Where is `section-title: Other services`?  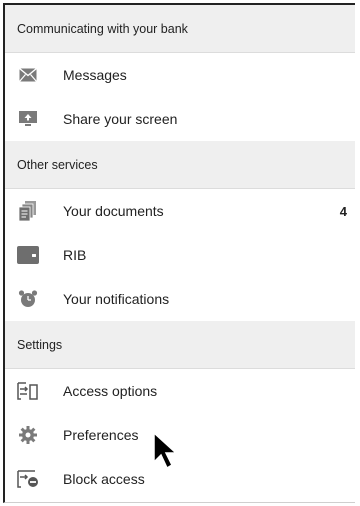 section-title: Other services is located at coordinates (57, 164).